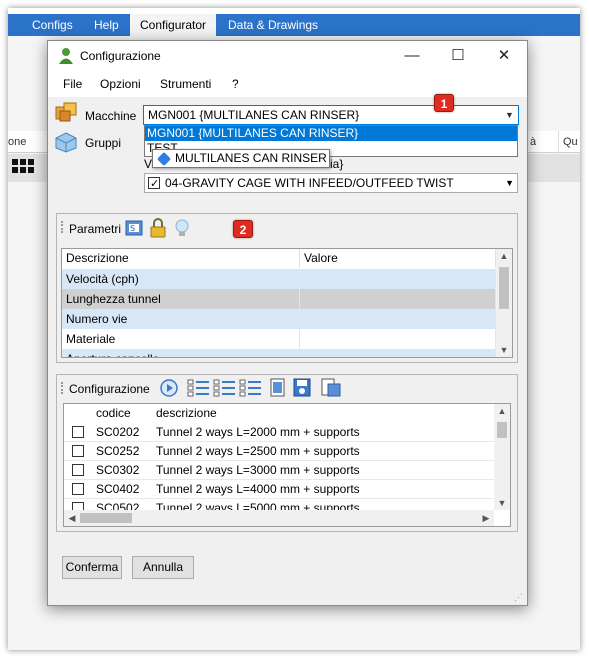 This screenshot has height=659, width=589. I want to click on dropdown-option: MGN001 {MULTILANES CAN RINSER}, so click(331, 133).